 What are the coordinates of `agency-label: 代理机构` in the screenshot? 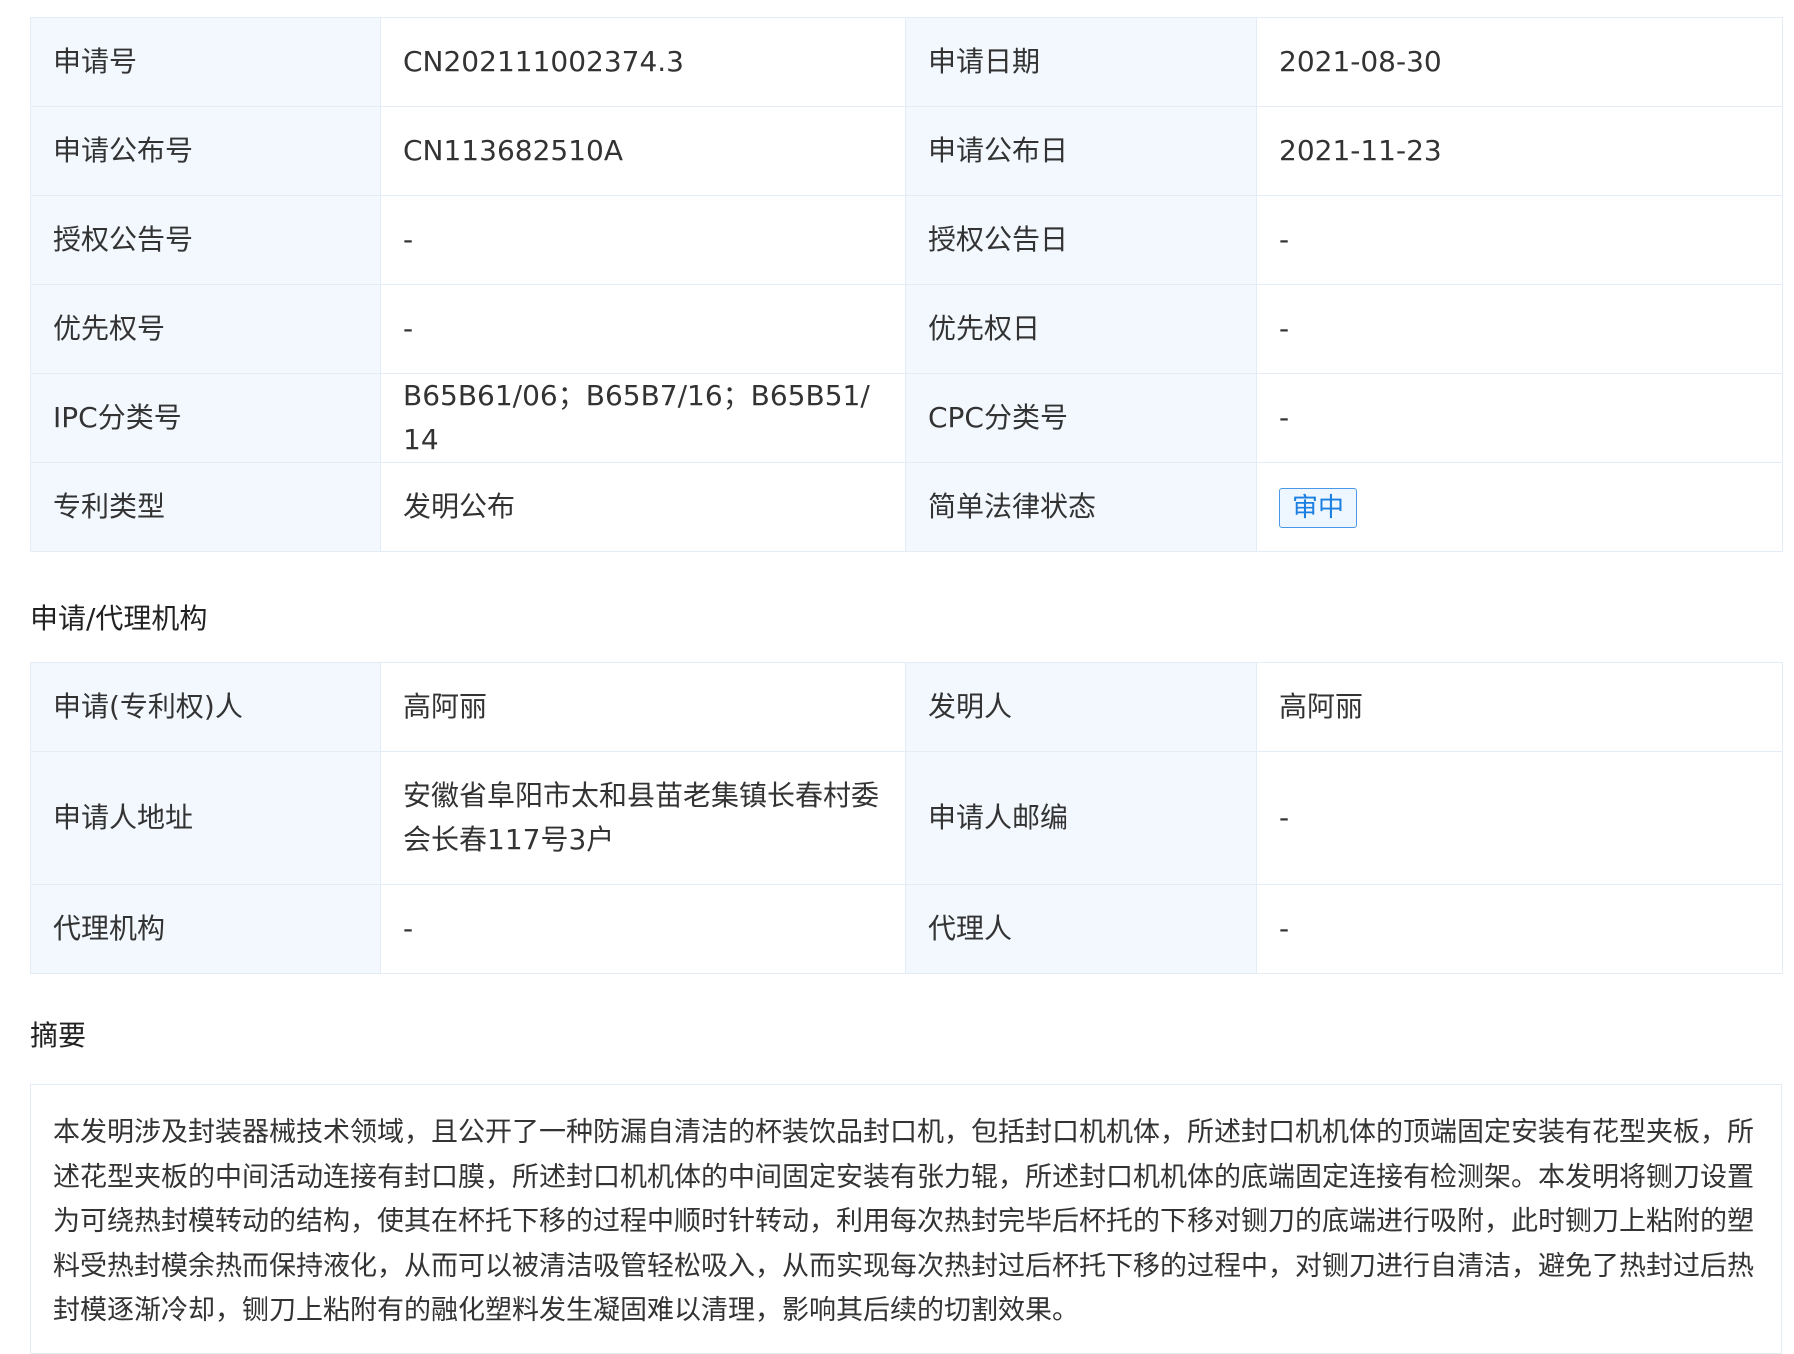 It's located at (205, 929).